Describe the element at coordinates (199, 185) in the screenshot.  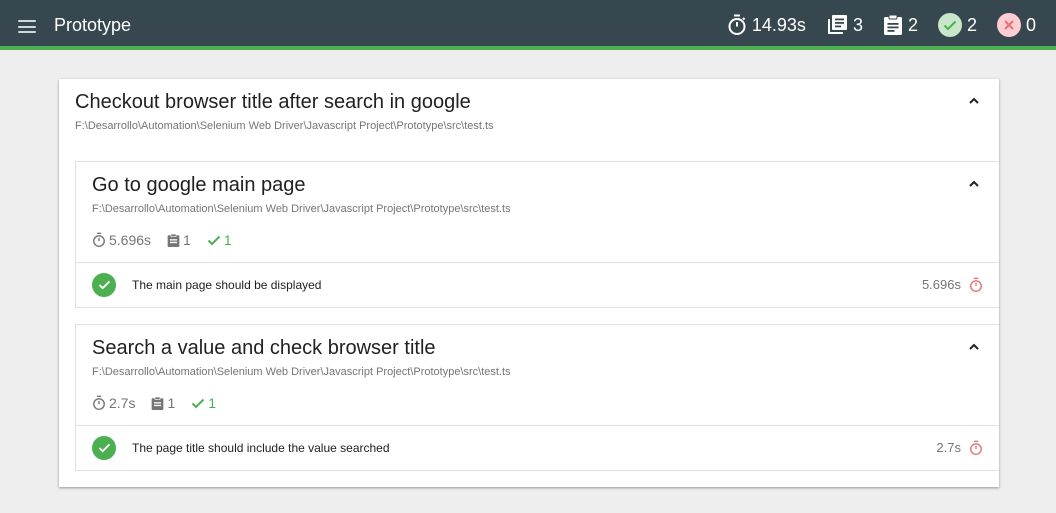
I see `test-title: Go to google main page` at that location.